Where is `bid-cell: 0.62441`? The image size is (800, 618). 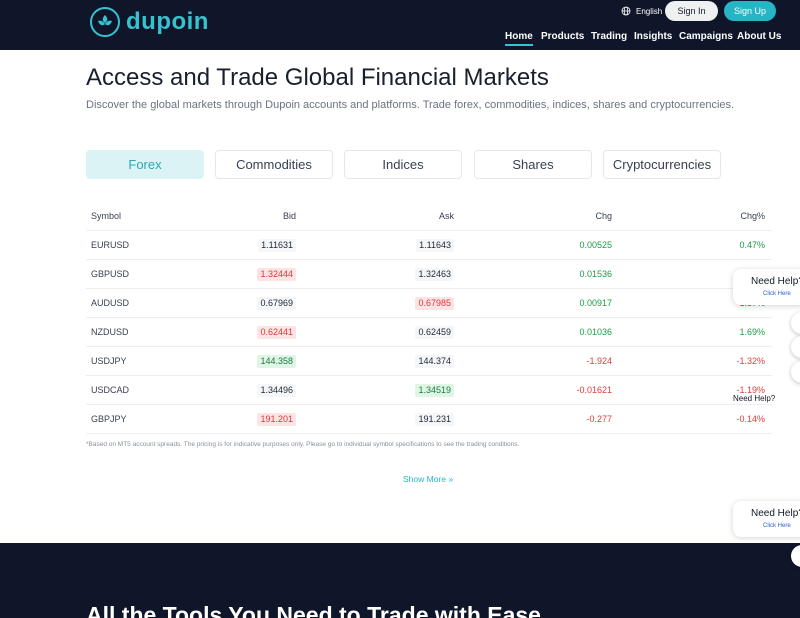 bid-cell: 0.62441 is located at coordinates (276, 332).